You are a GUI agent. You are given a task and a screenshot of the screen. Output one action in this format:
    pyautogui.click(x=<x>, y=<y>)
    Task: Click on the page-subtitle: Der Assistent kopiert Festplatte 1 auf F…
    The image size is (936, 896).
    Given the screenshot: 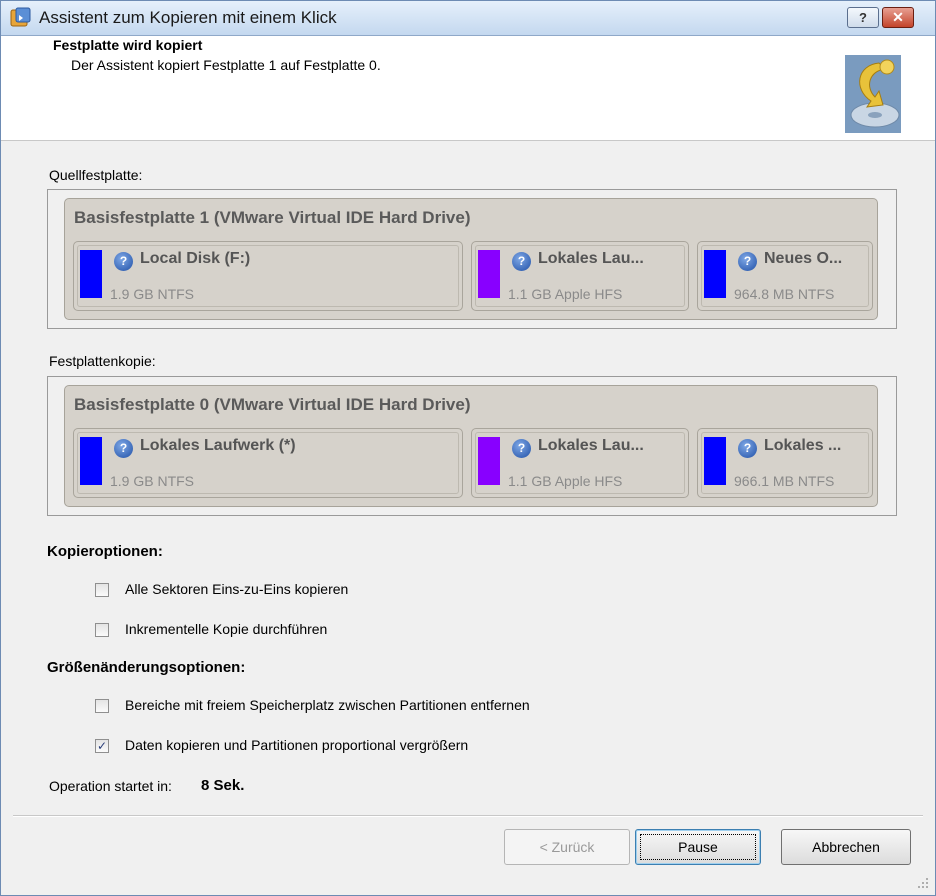 What is the action you would take?
    pyautogui.click(x=226, y=65)
    